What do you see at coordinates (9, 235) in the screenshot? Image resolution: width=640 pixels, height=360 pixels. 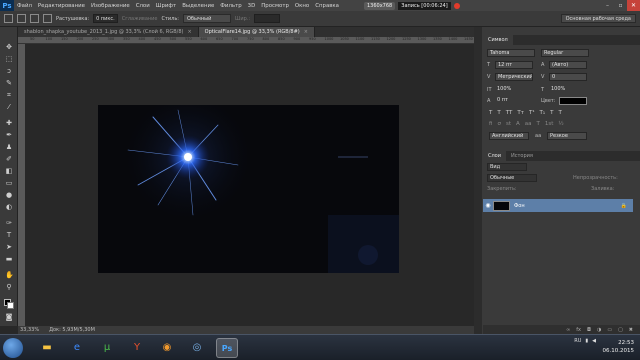 I see `type-tool-icon: T` at bounding box center [9, 235].